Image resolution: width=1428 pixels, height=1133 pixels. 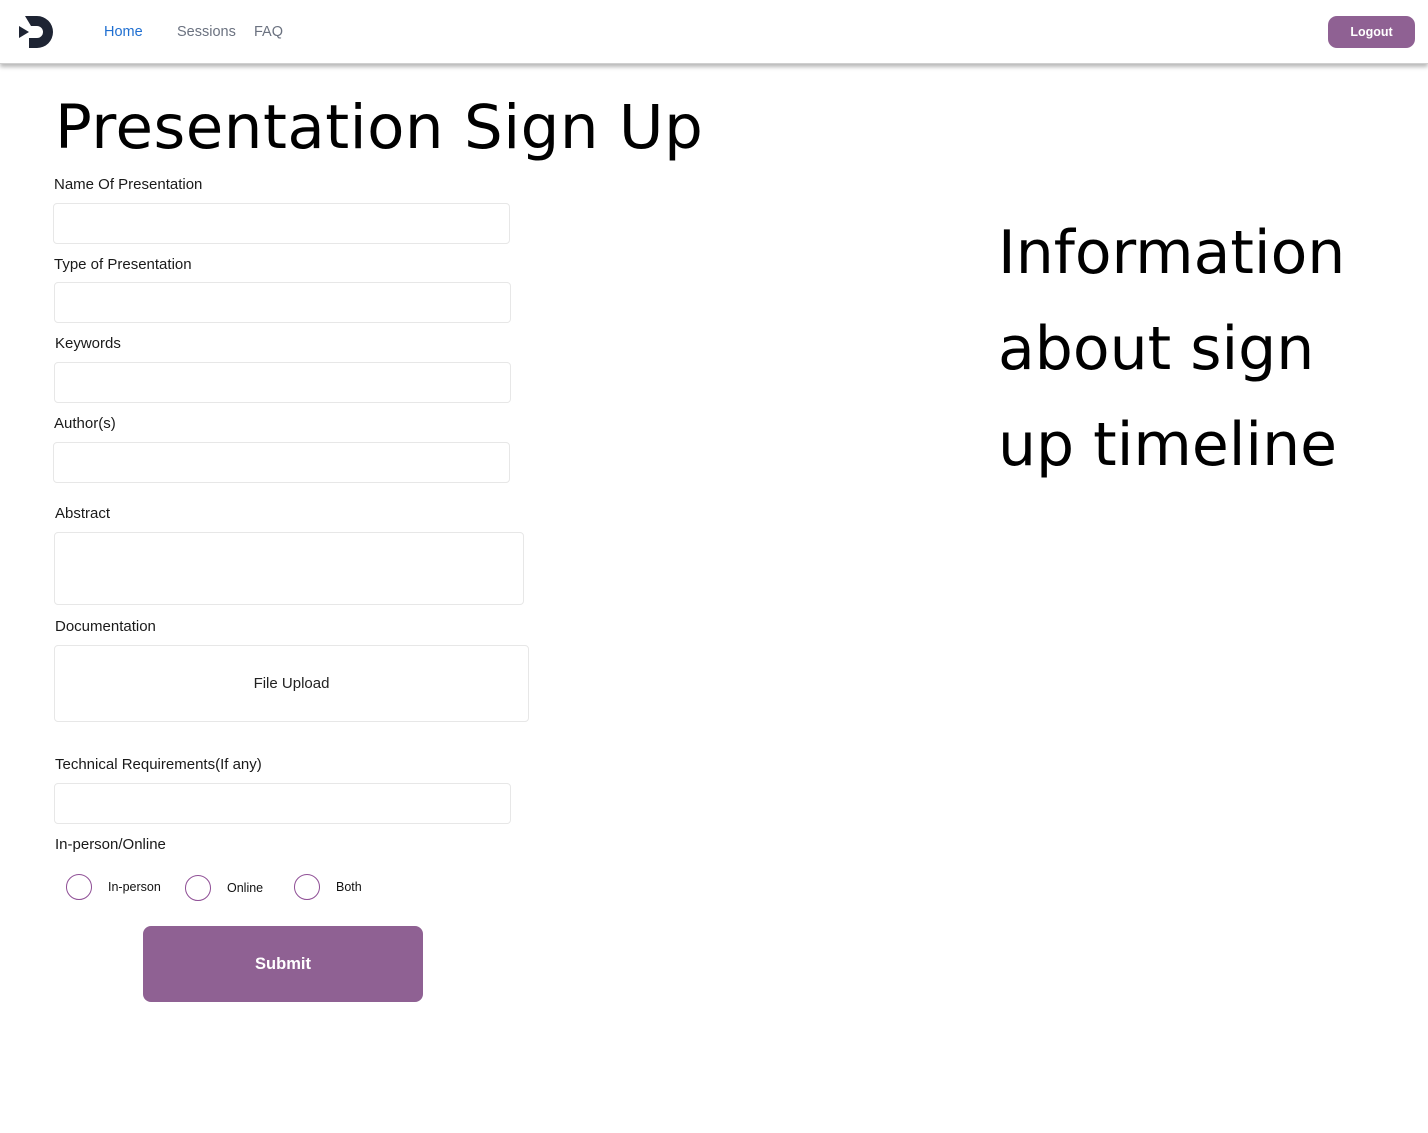 What do you see at coordinates (79, 887) in the screenshot?
I see `in-person-radio` at bounding box center [79, 887].